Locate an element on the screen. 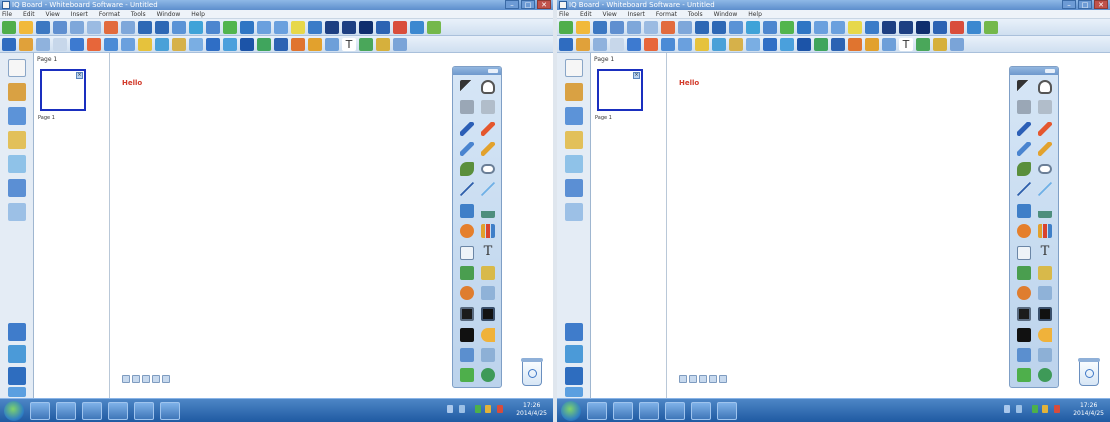  clip-art-icon is located at coordinates (855, 44).